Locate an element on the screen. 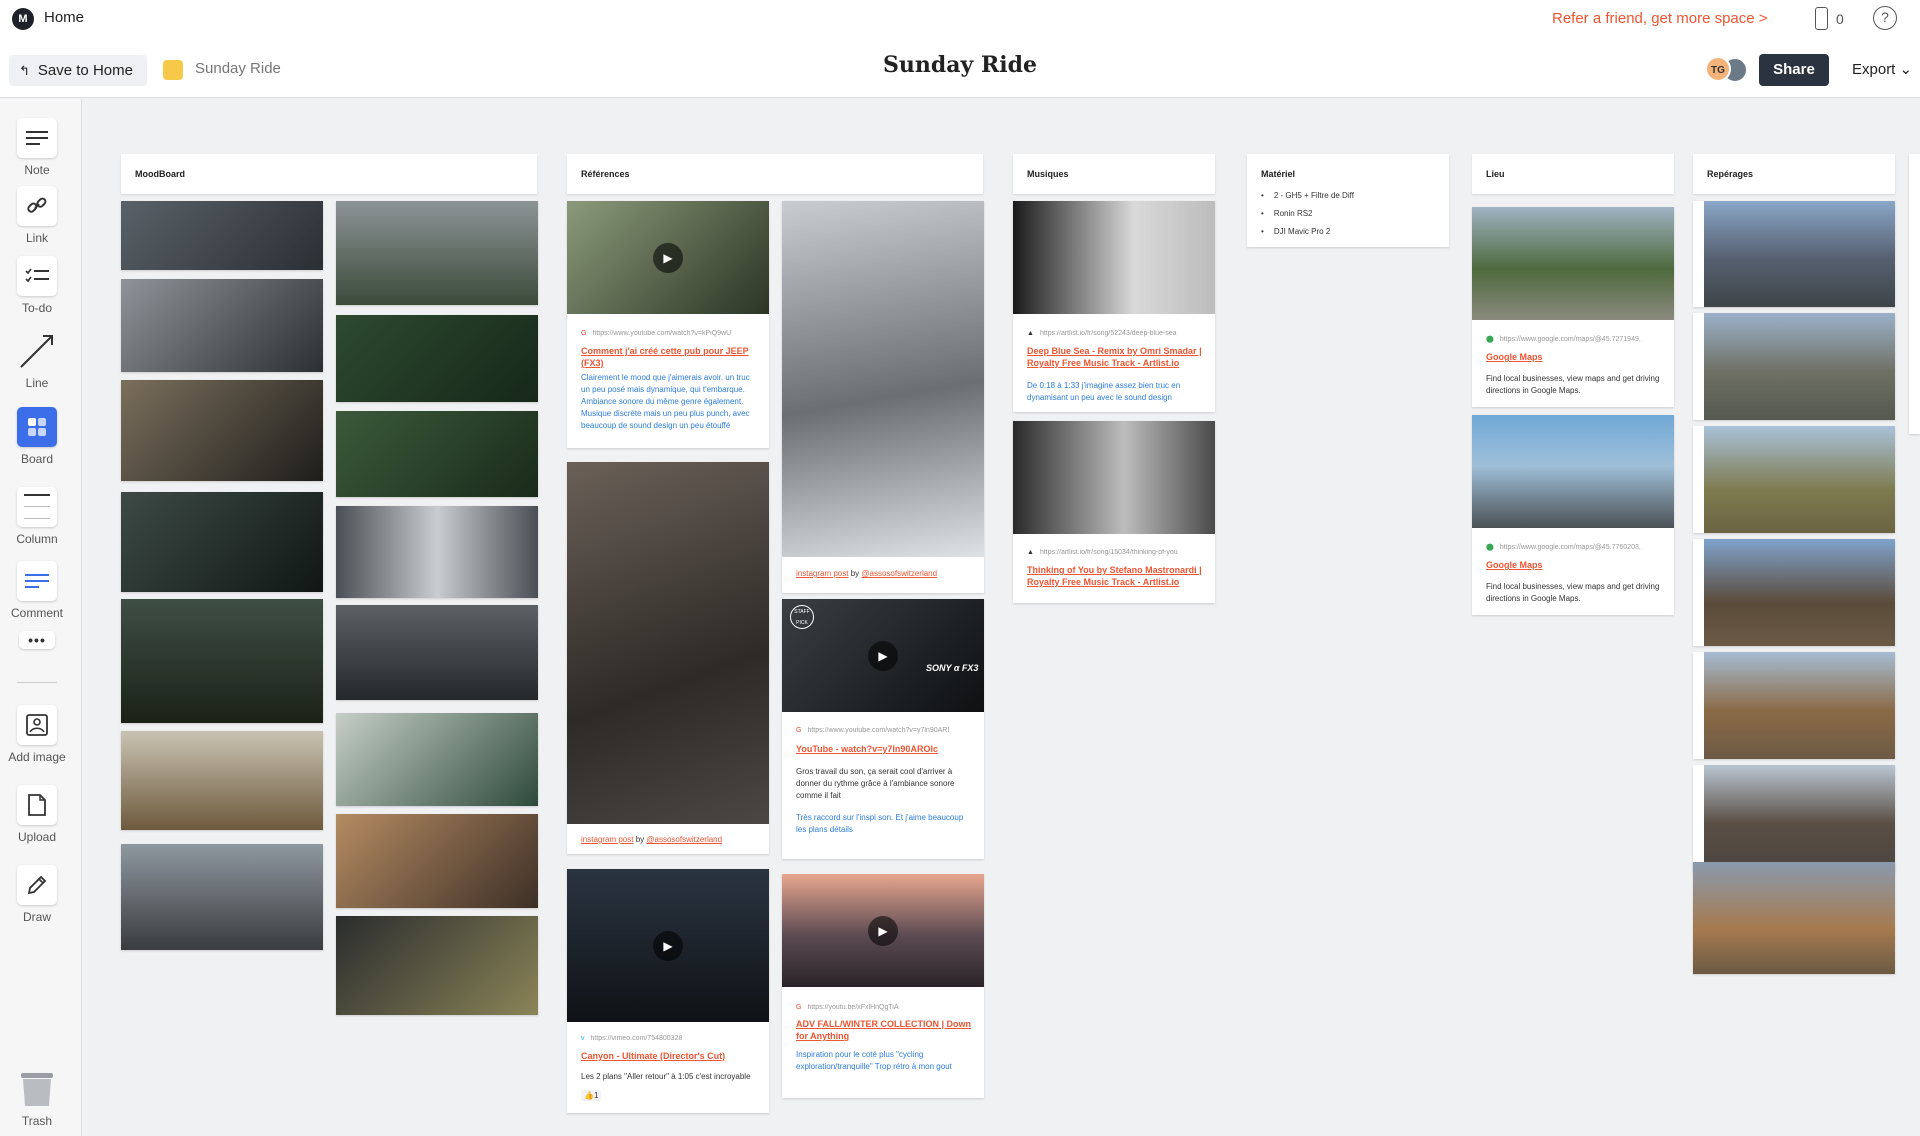  column-header-musiques: Musiques is located at coordinates (1114, 174).